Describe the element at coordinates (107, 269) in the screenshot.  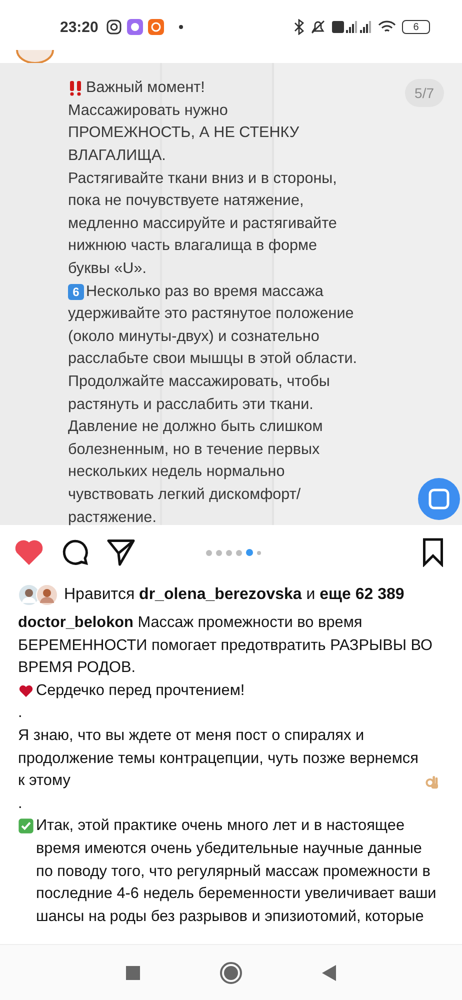
I see `slide-text: буквы «U».` at that location.